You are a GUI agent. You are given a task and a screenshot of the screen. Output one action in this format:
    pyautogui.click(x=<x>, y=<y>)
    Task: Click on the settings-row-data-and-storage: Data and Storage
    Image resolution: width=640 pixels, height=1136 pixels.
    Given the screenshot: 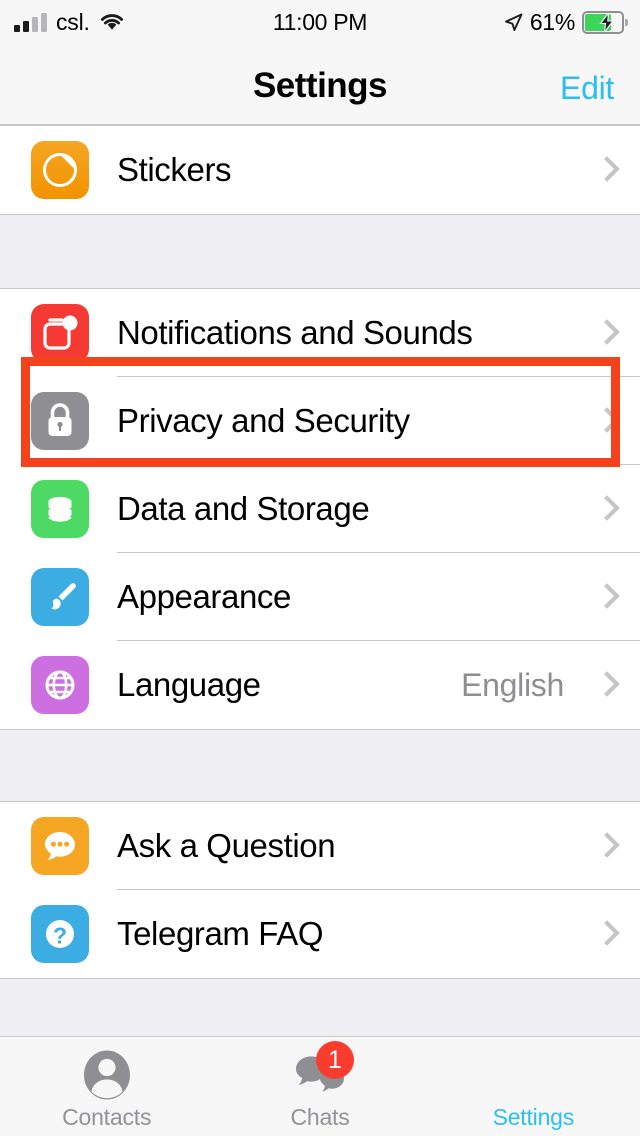 What is the action you would take?
    pyautogui.click(x=320, y=509)
    